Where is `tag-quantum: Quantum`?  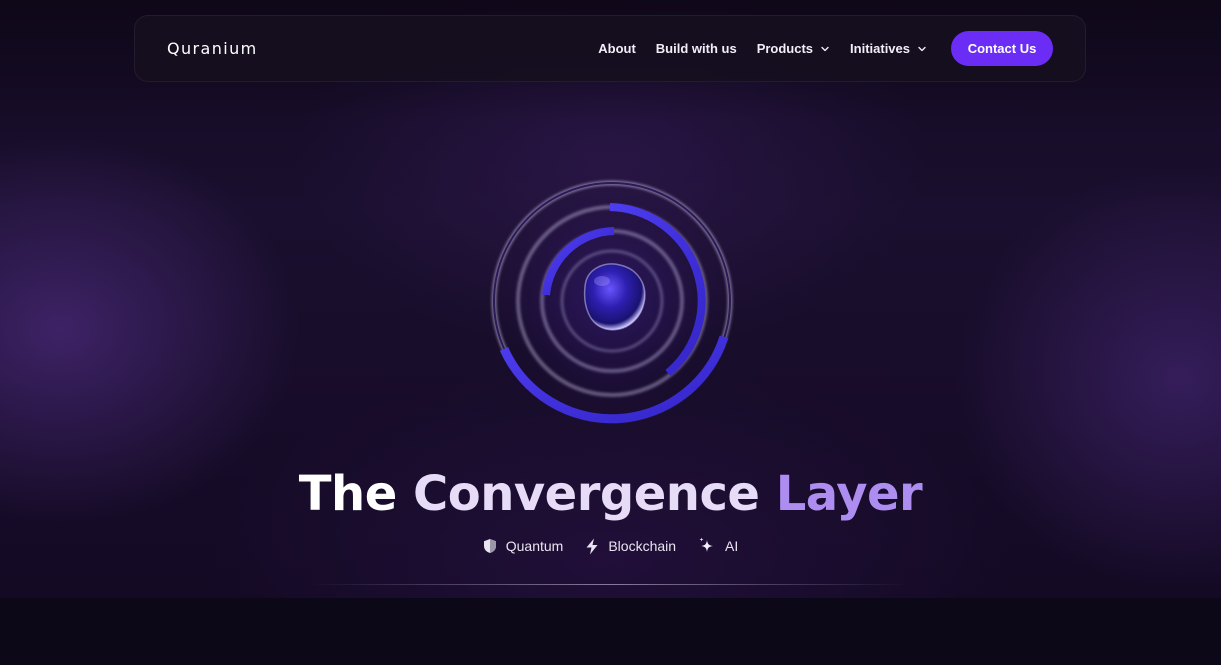 tag-quantum: Quantum is located at coordinates (523, 546).